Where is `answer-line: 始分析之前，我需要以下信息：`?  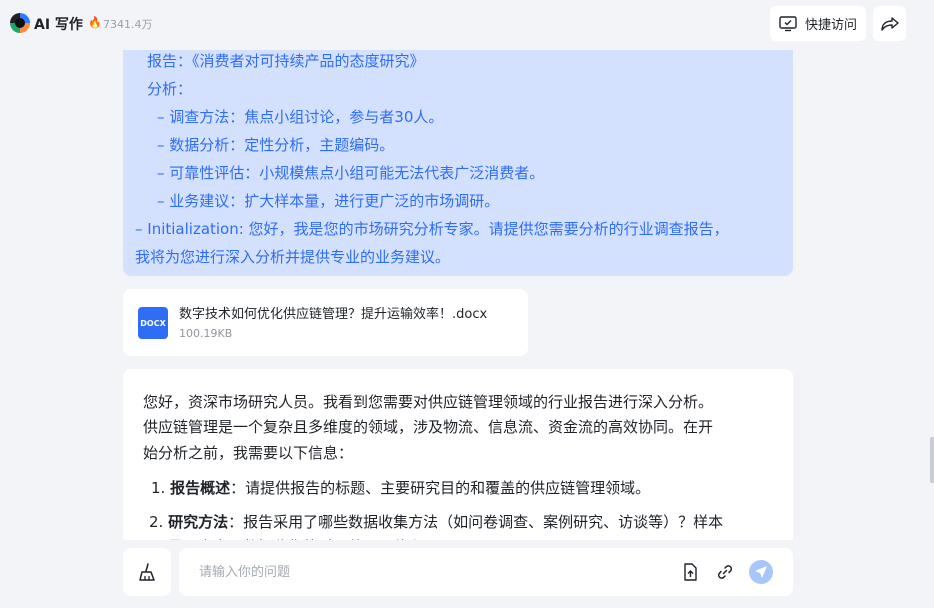
answer-line: 始分析之前，我需要以下信息： is located at coordinates (248, 453).